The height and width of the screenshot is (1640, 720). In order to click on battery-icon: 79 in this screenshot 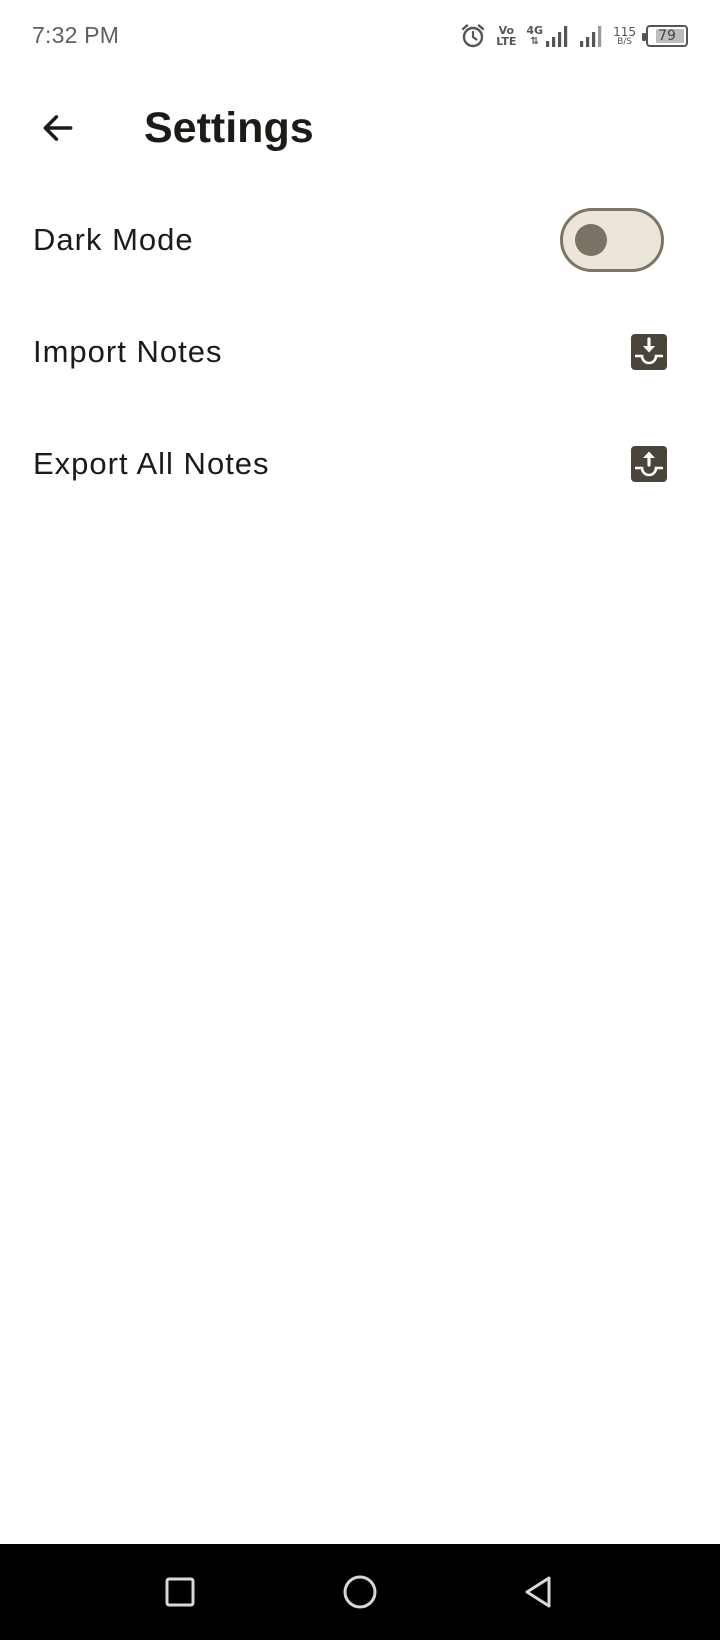, I will do `click(665, 36)`.